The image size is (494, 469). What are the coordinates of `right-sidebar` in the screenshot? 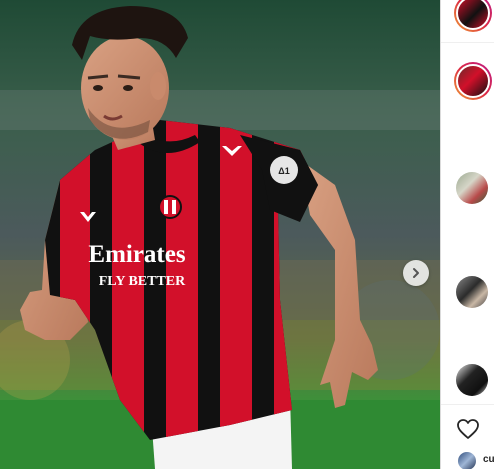 It's located at (467, 234).